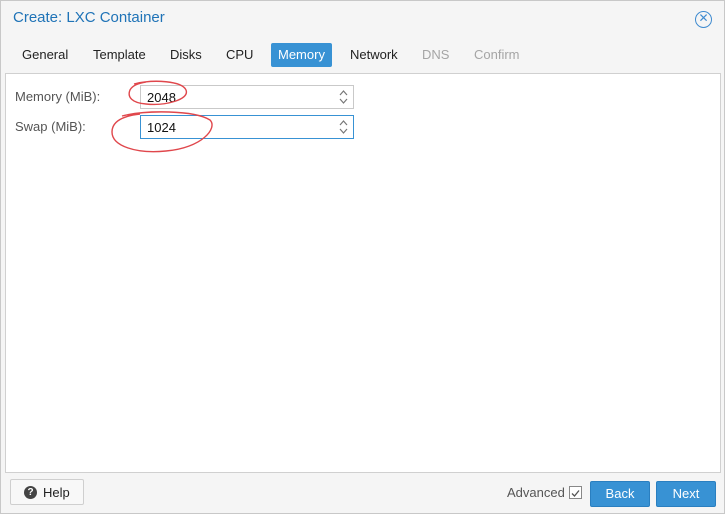 The image size is (725, 514). Describe the element at coordinates (119, 55) in the screenshot. I see `tab-template: Template` at that location.